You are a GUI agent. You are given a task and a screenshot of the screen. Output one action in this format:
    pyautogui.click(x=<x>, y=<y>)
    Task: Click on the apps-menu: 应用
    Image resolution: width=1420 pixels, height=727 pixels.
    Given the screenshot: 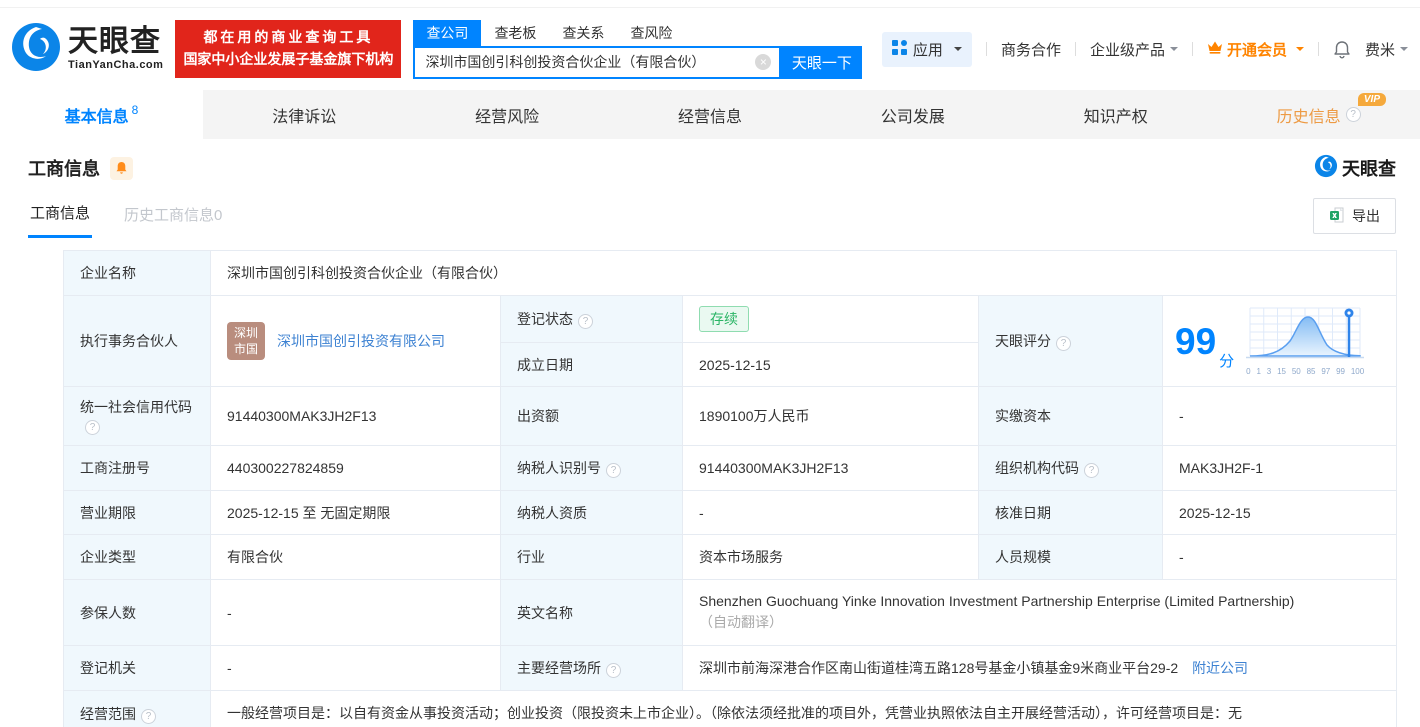 What is the action you would take?
    pyautogui.click(x=926, y=49)
    